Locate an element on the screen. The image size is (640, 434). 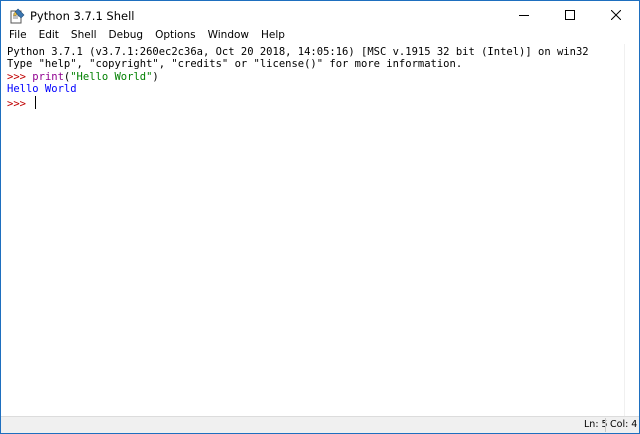
menu-shell: Shell is located at coordinates (84, 35).